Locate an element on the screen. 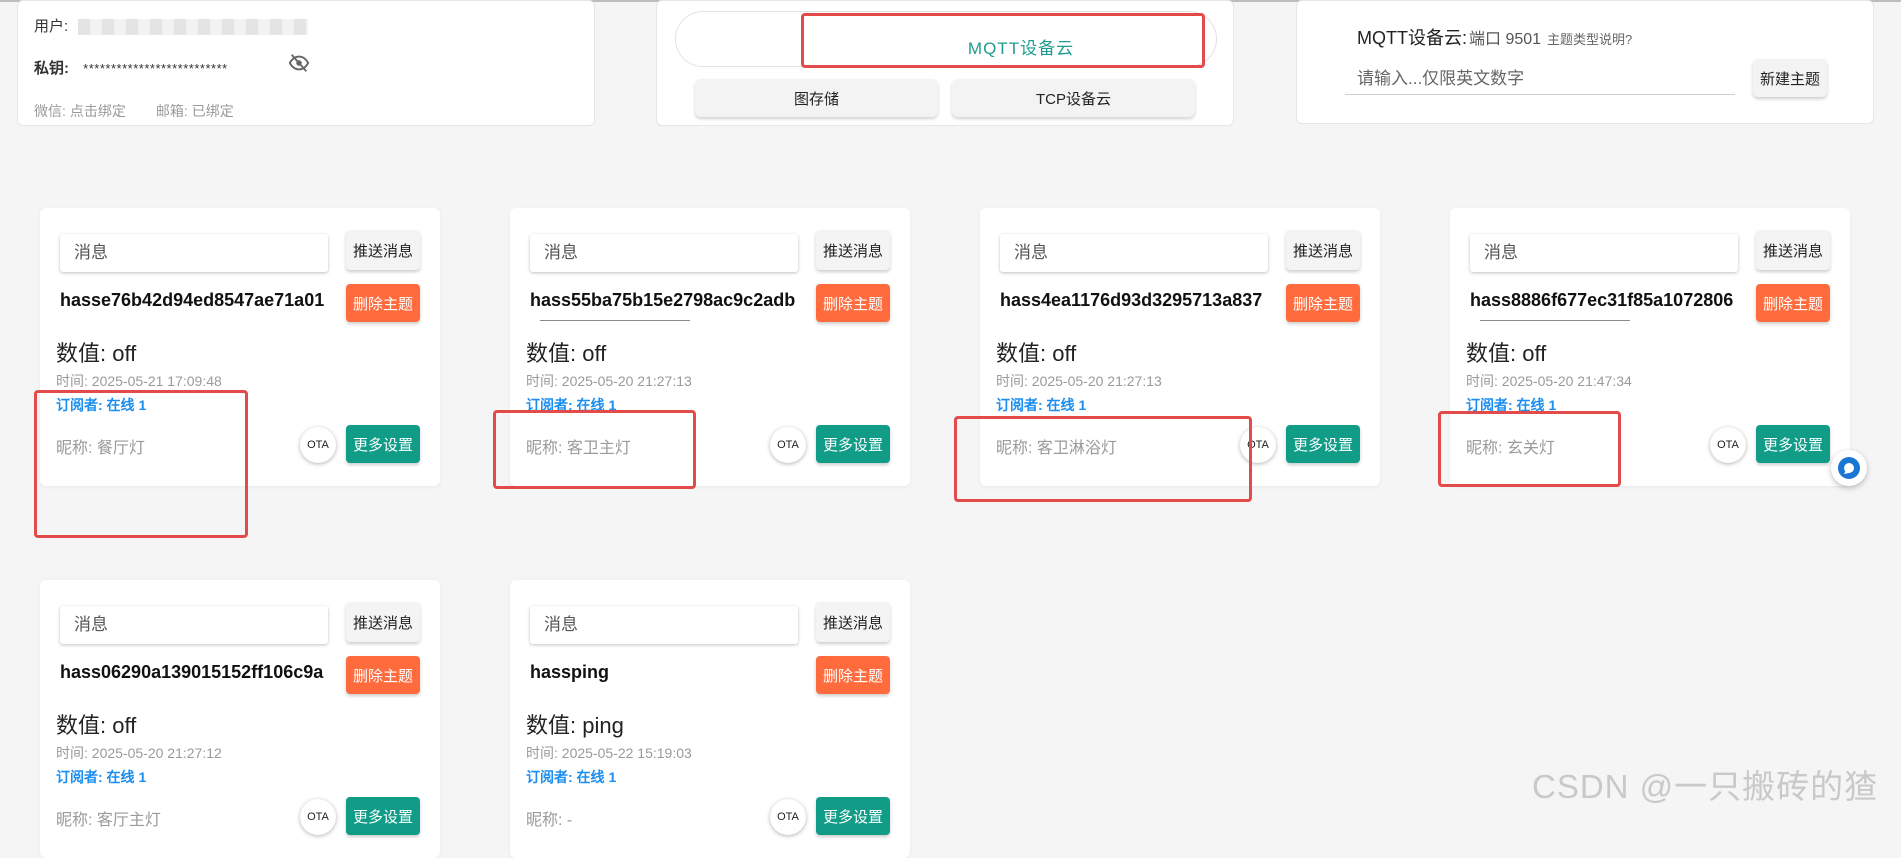 The width and height of the screenshot is (1901, 858). topic-time: 时间: 2025-05-20 21:47:34 is located at coordinates (1549, 381).